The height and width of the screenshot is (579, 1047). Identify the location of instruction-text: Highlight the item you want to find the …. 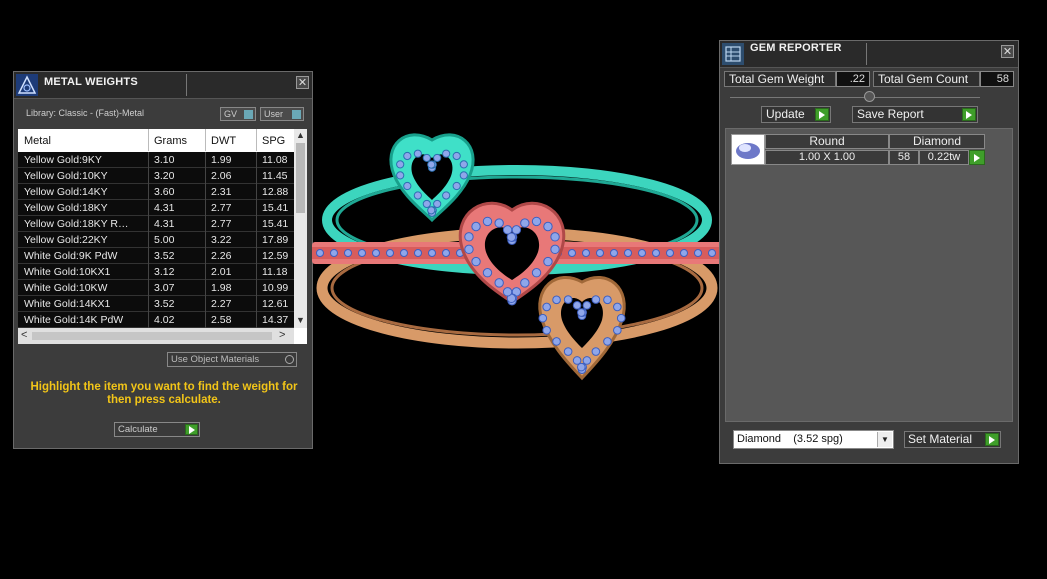
(164, 393).